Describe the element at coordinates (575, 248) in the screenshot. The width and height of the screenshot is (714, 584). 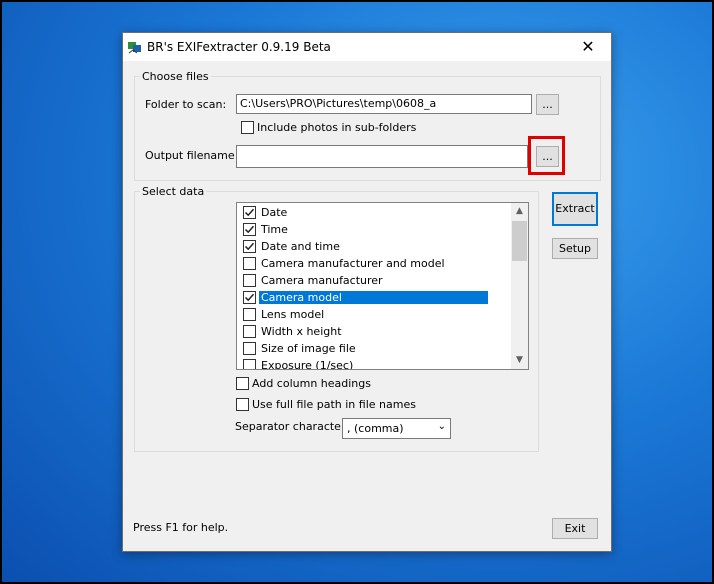
I see `setup-button: Setup` at that location.